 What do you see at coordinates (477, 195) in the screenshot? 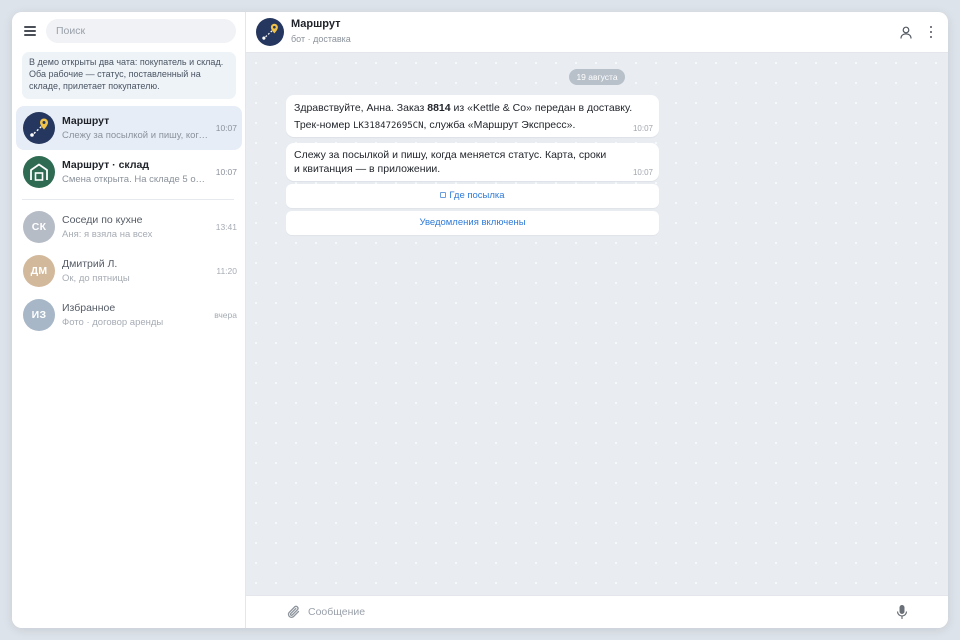
I see `button-label: Где посылка` at bounding box center [477, 195].